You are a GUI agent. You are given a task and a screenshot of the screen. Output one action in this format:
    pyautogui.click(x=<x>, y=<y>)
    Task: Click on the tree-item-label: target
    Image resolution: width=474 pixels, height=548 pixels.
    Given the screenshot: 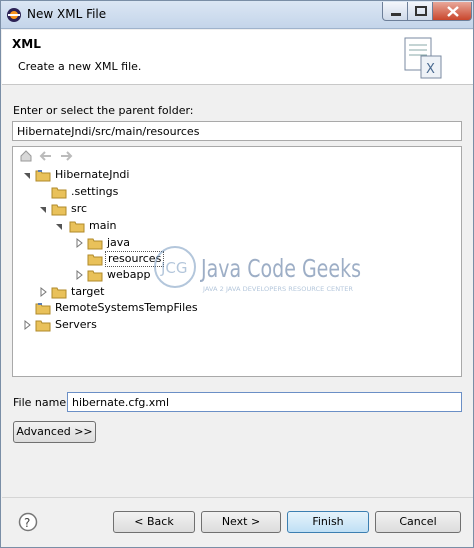 What is the action you would take?
    pyautogui.click(x=88, y=291)
    